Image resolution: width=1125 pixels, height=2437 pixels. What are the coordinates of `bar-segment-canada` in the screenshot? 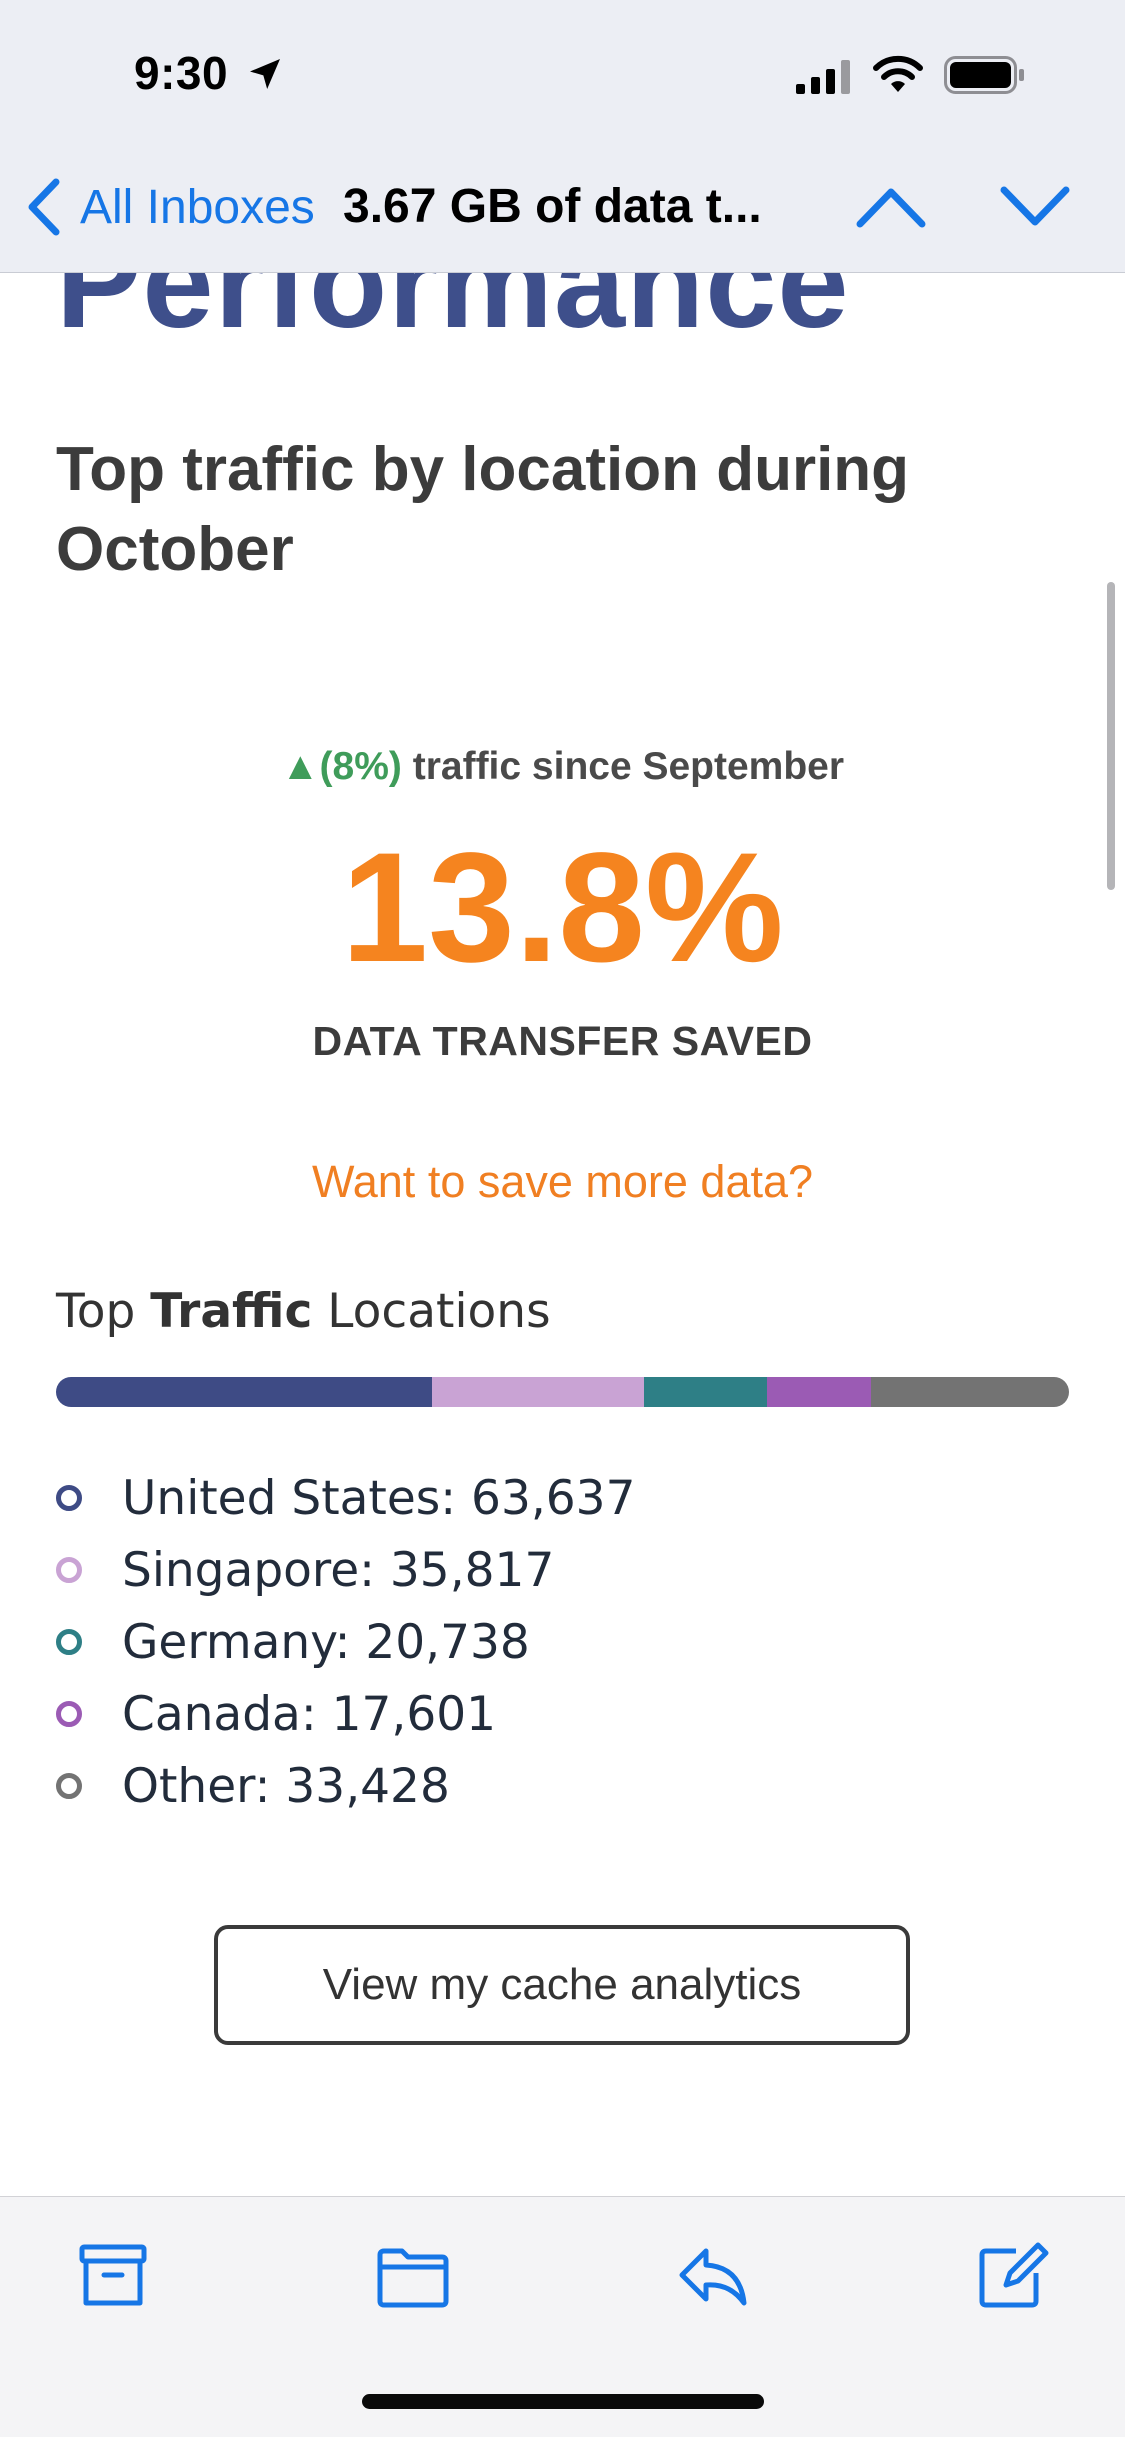 It's located at (819, 1392).